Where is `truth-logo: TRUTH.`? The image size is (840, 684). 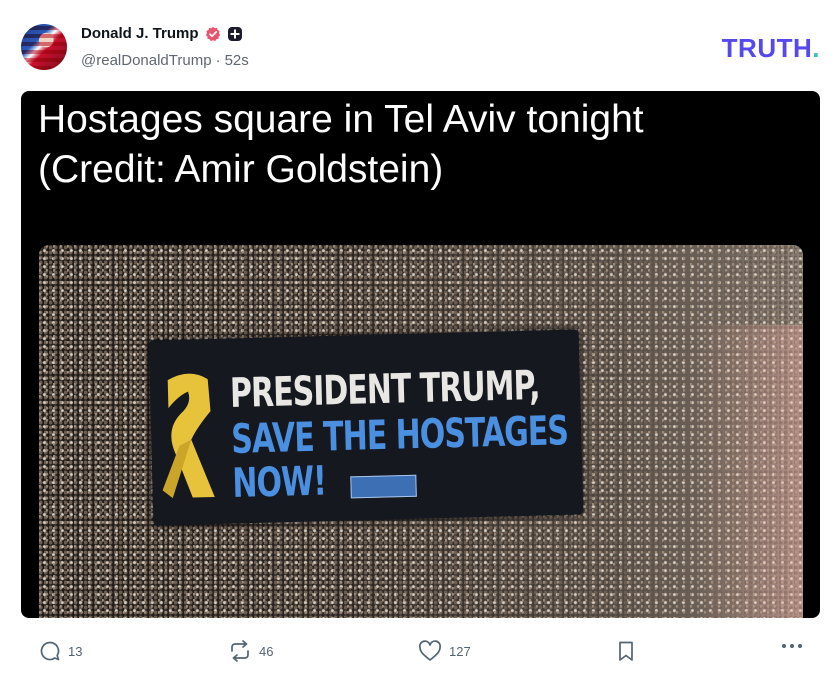 truth-logo: TRUTH. is located at coordinates (771, 48).